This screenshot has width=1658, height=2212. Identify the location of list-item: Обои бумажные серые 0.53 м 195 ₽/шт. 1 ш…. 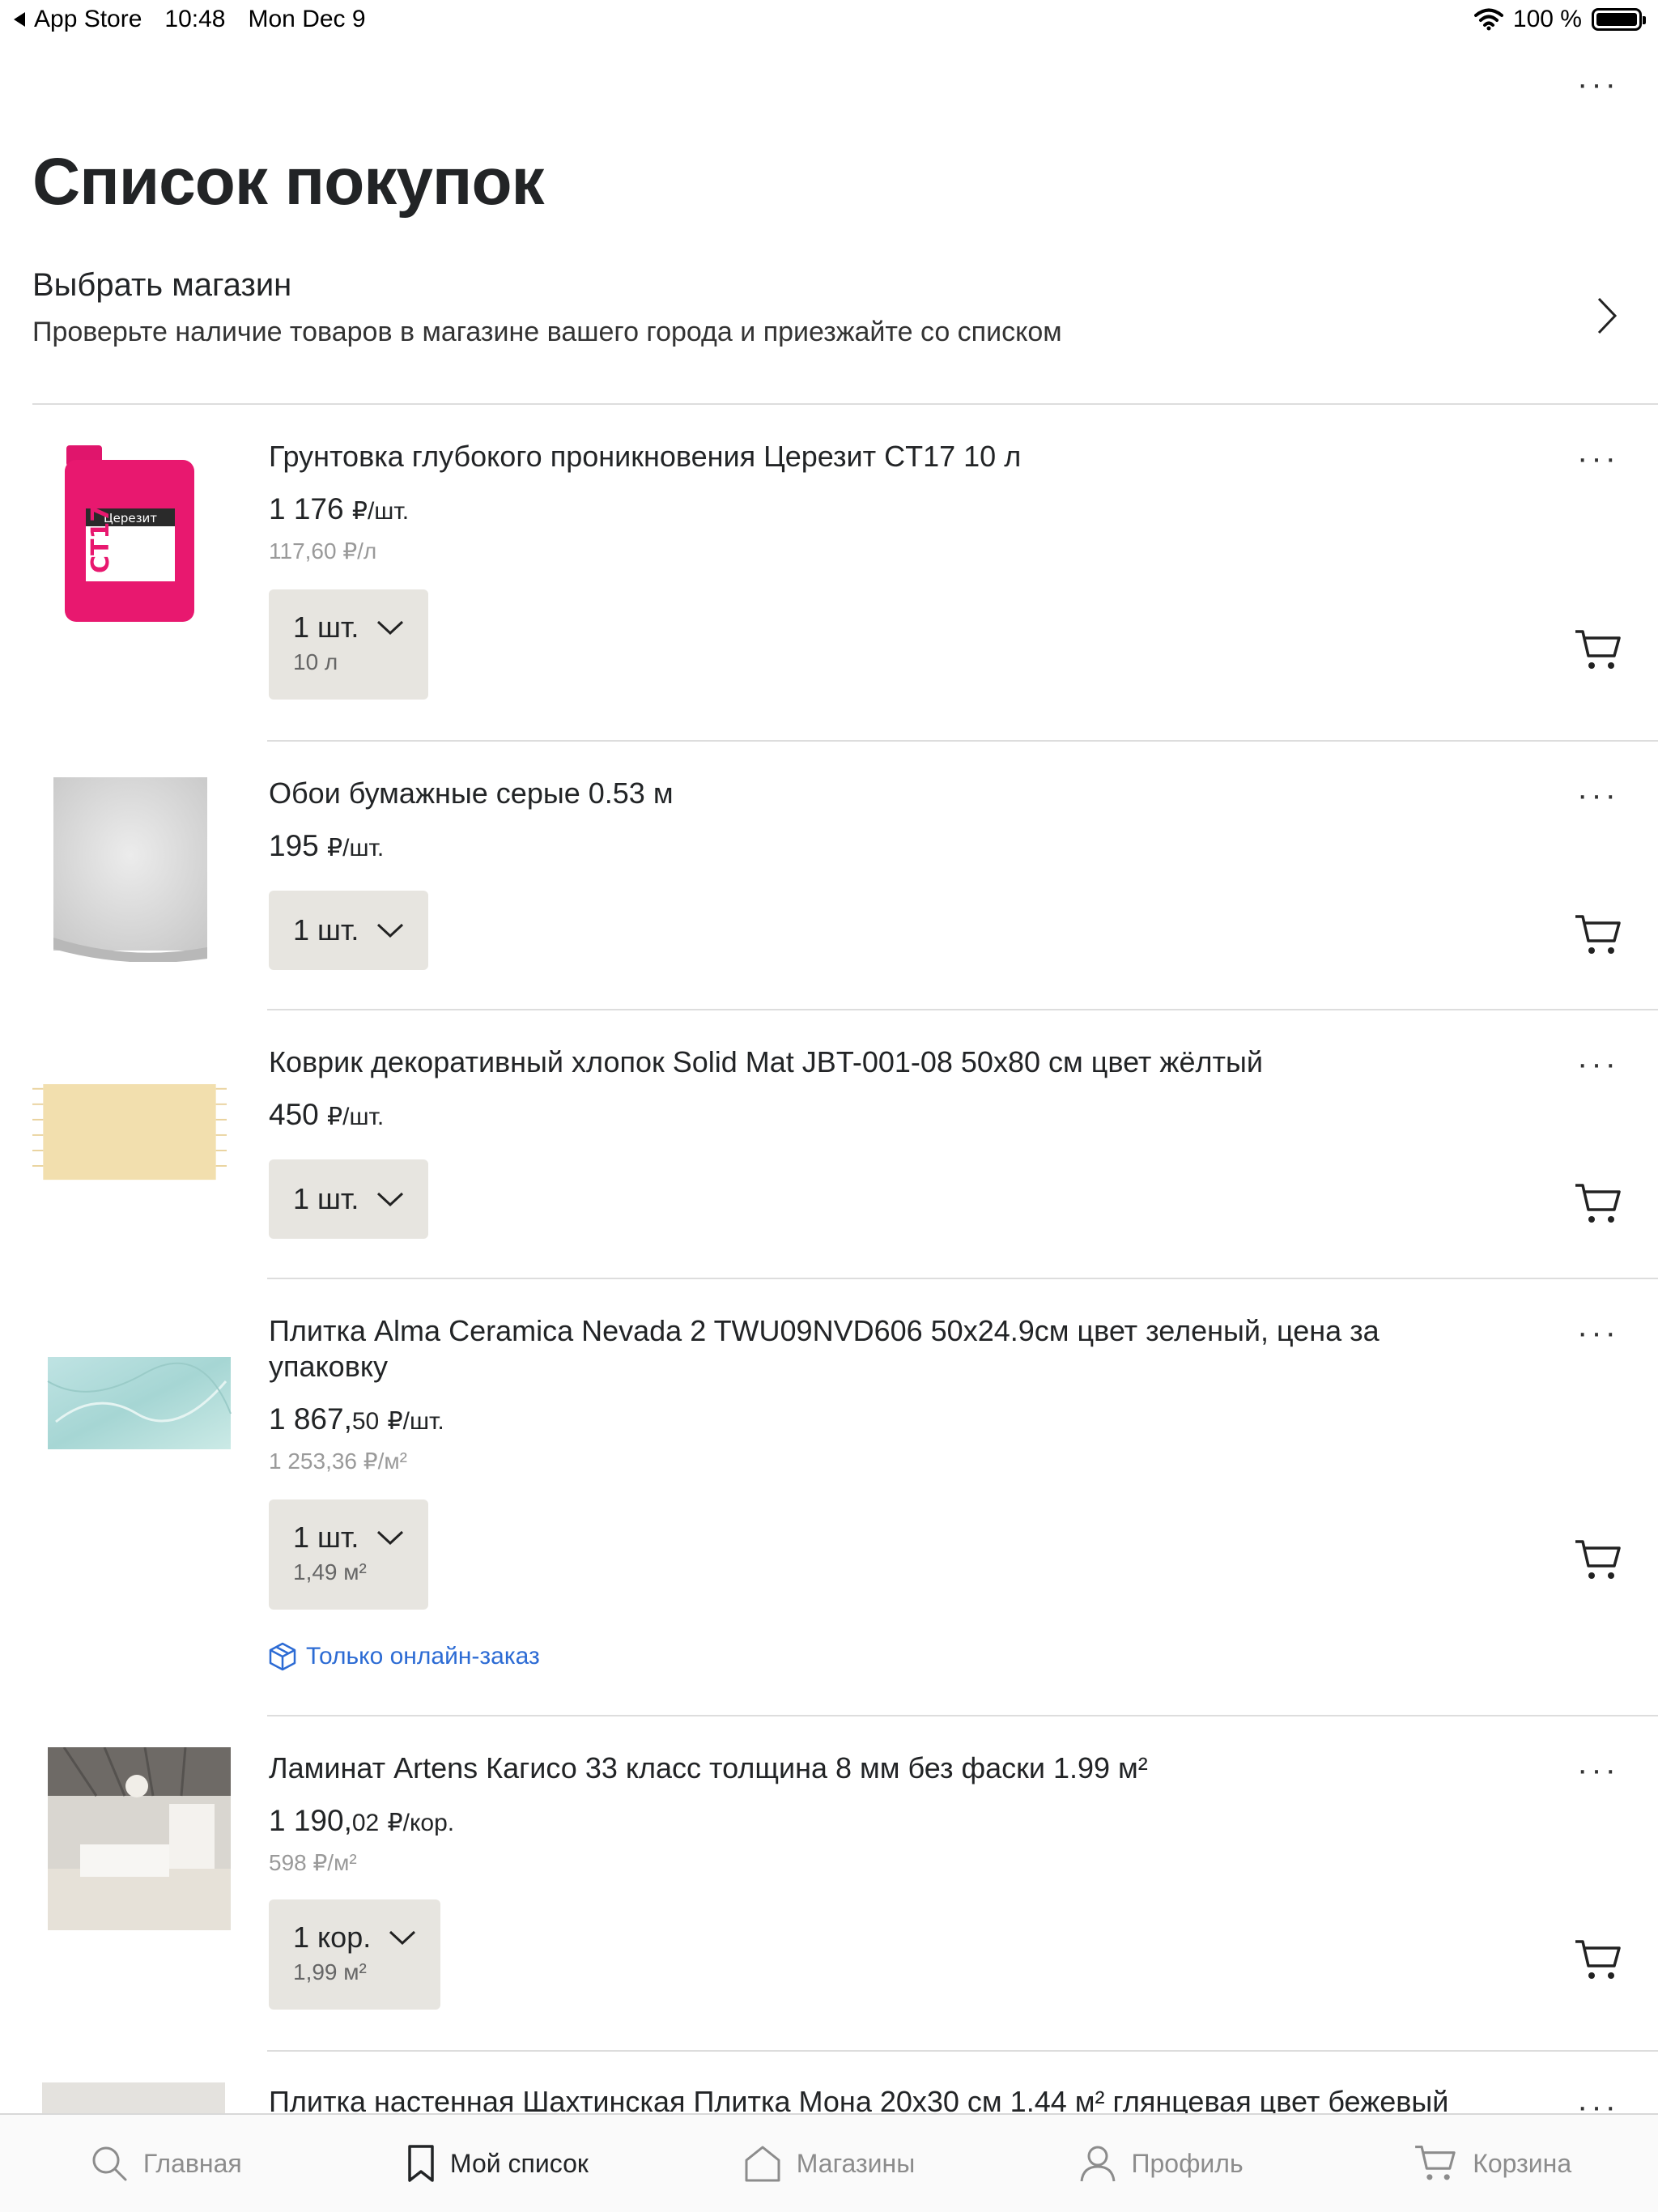
(829, 876).